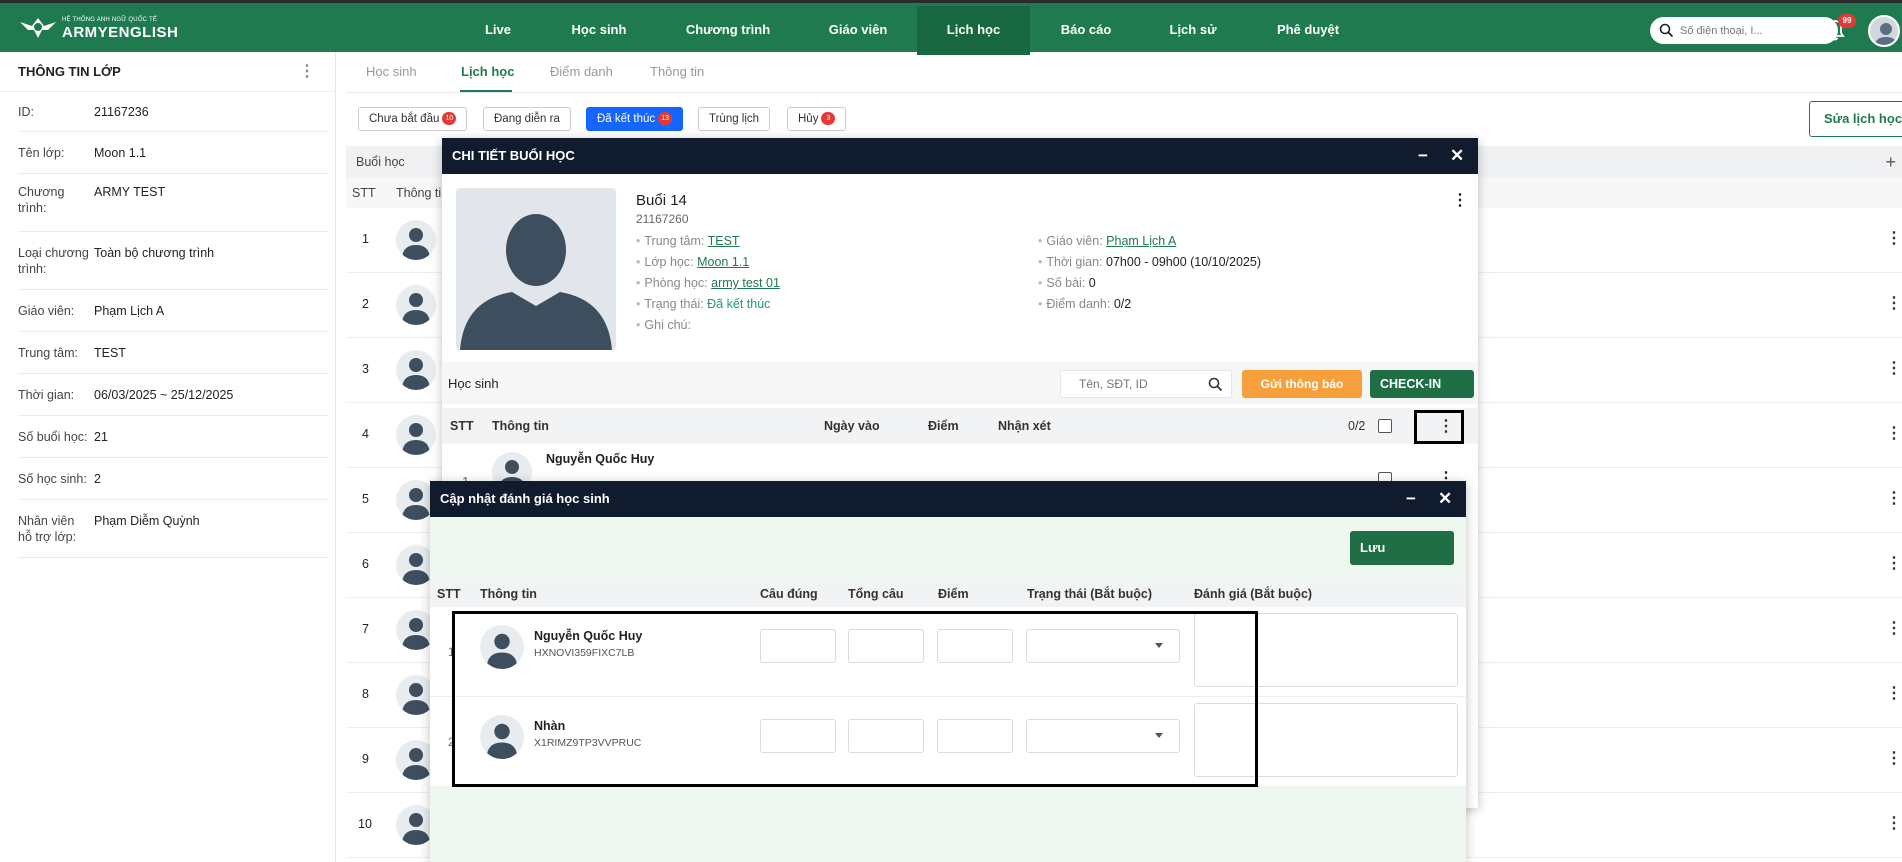  I want to click on filter-trung-lich: Trùng lịch, so click(734, 119).